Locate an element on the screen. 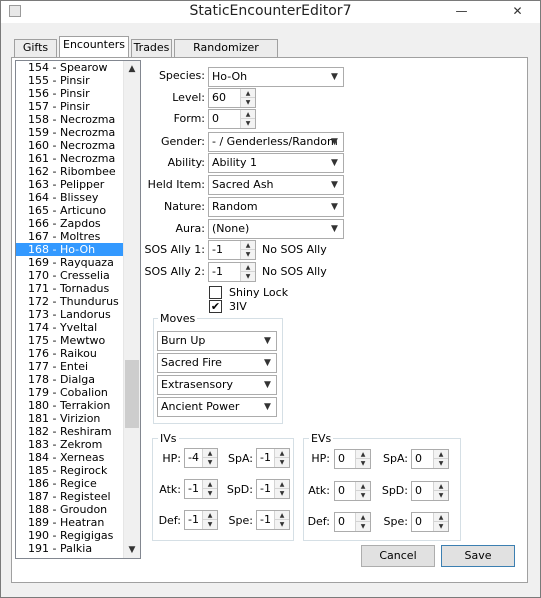 The height and width of the screenshot is (598, 541). list-item: 167 - Moltres is located at coordinates (70, 236).